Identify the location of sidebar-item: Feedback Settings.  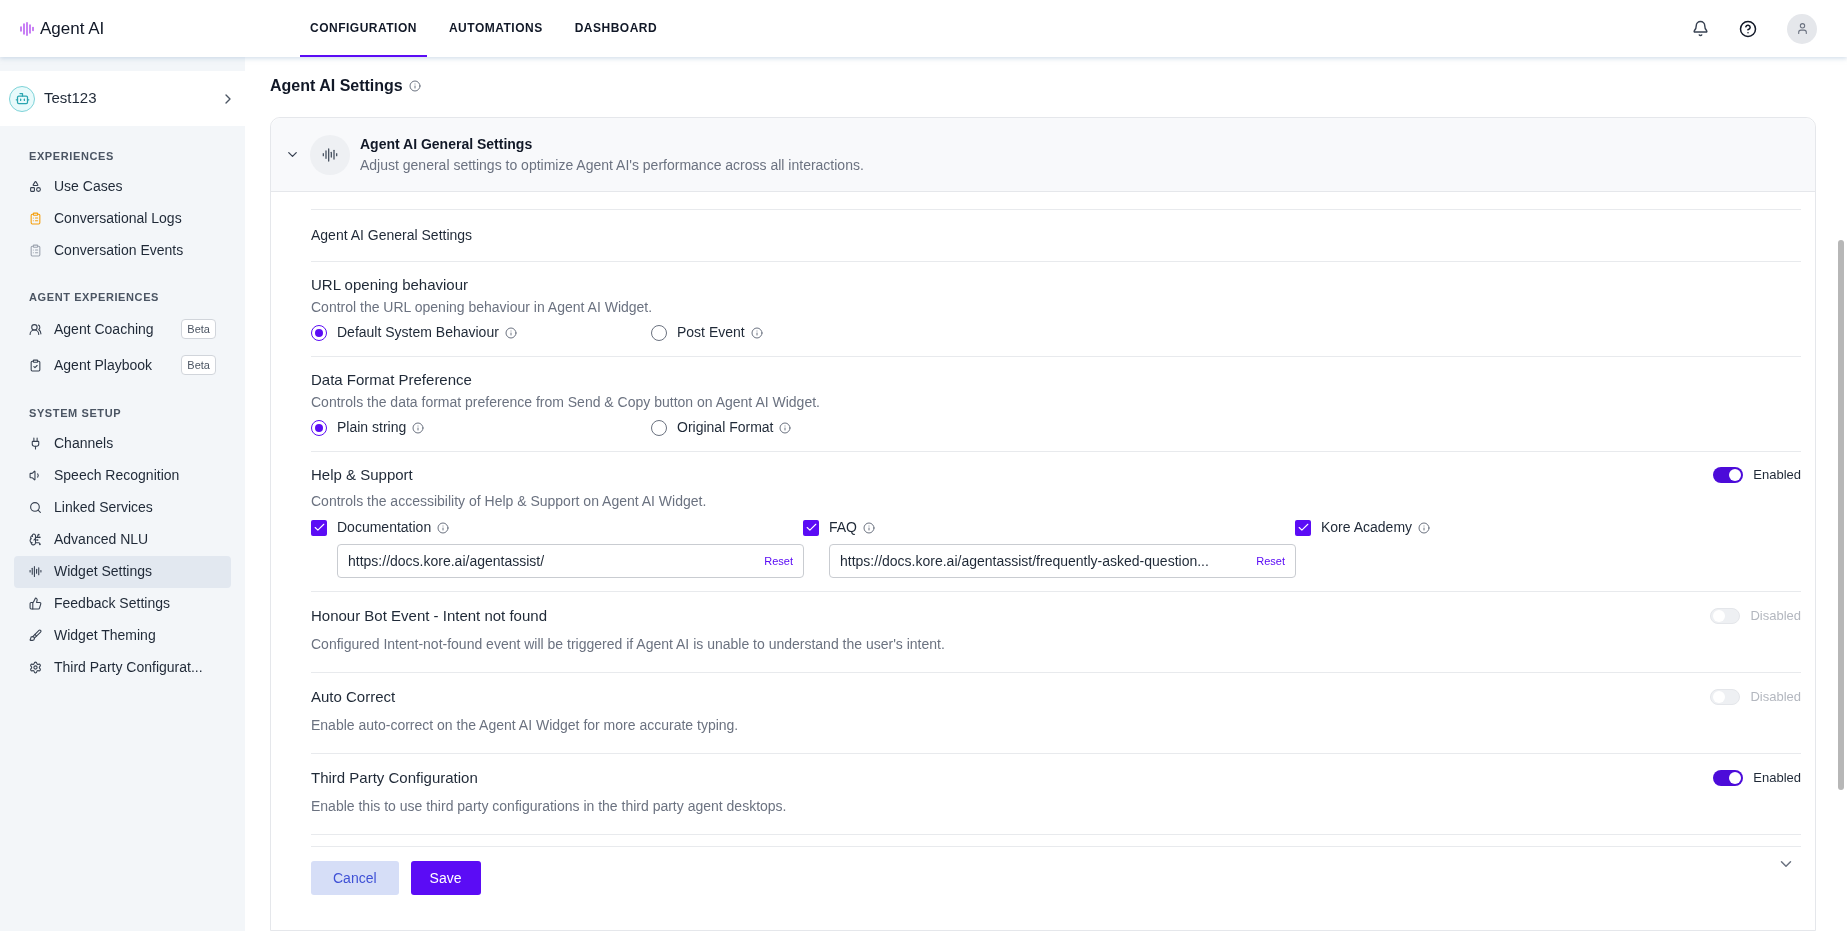
(122, 603).